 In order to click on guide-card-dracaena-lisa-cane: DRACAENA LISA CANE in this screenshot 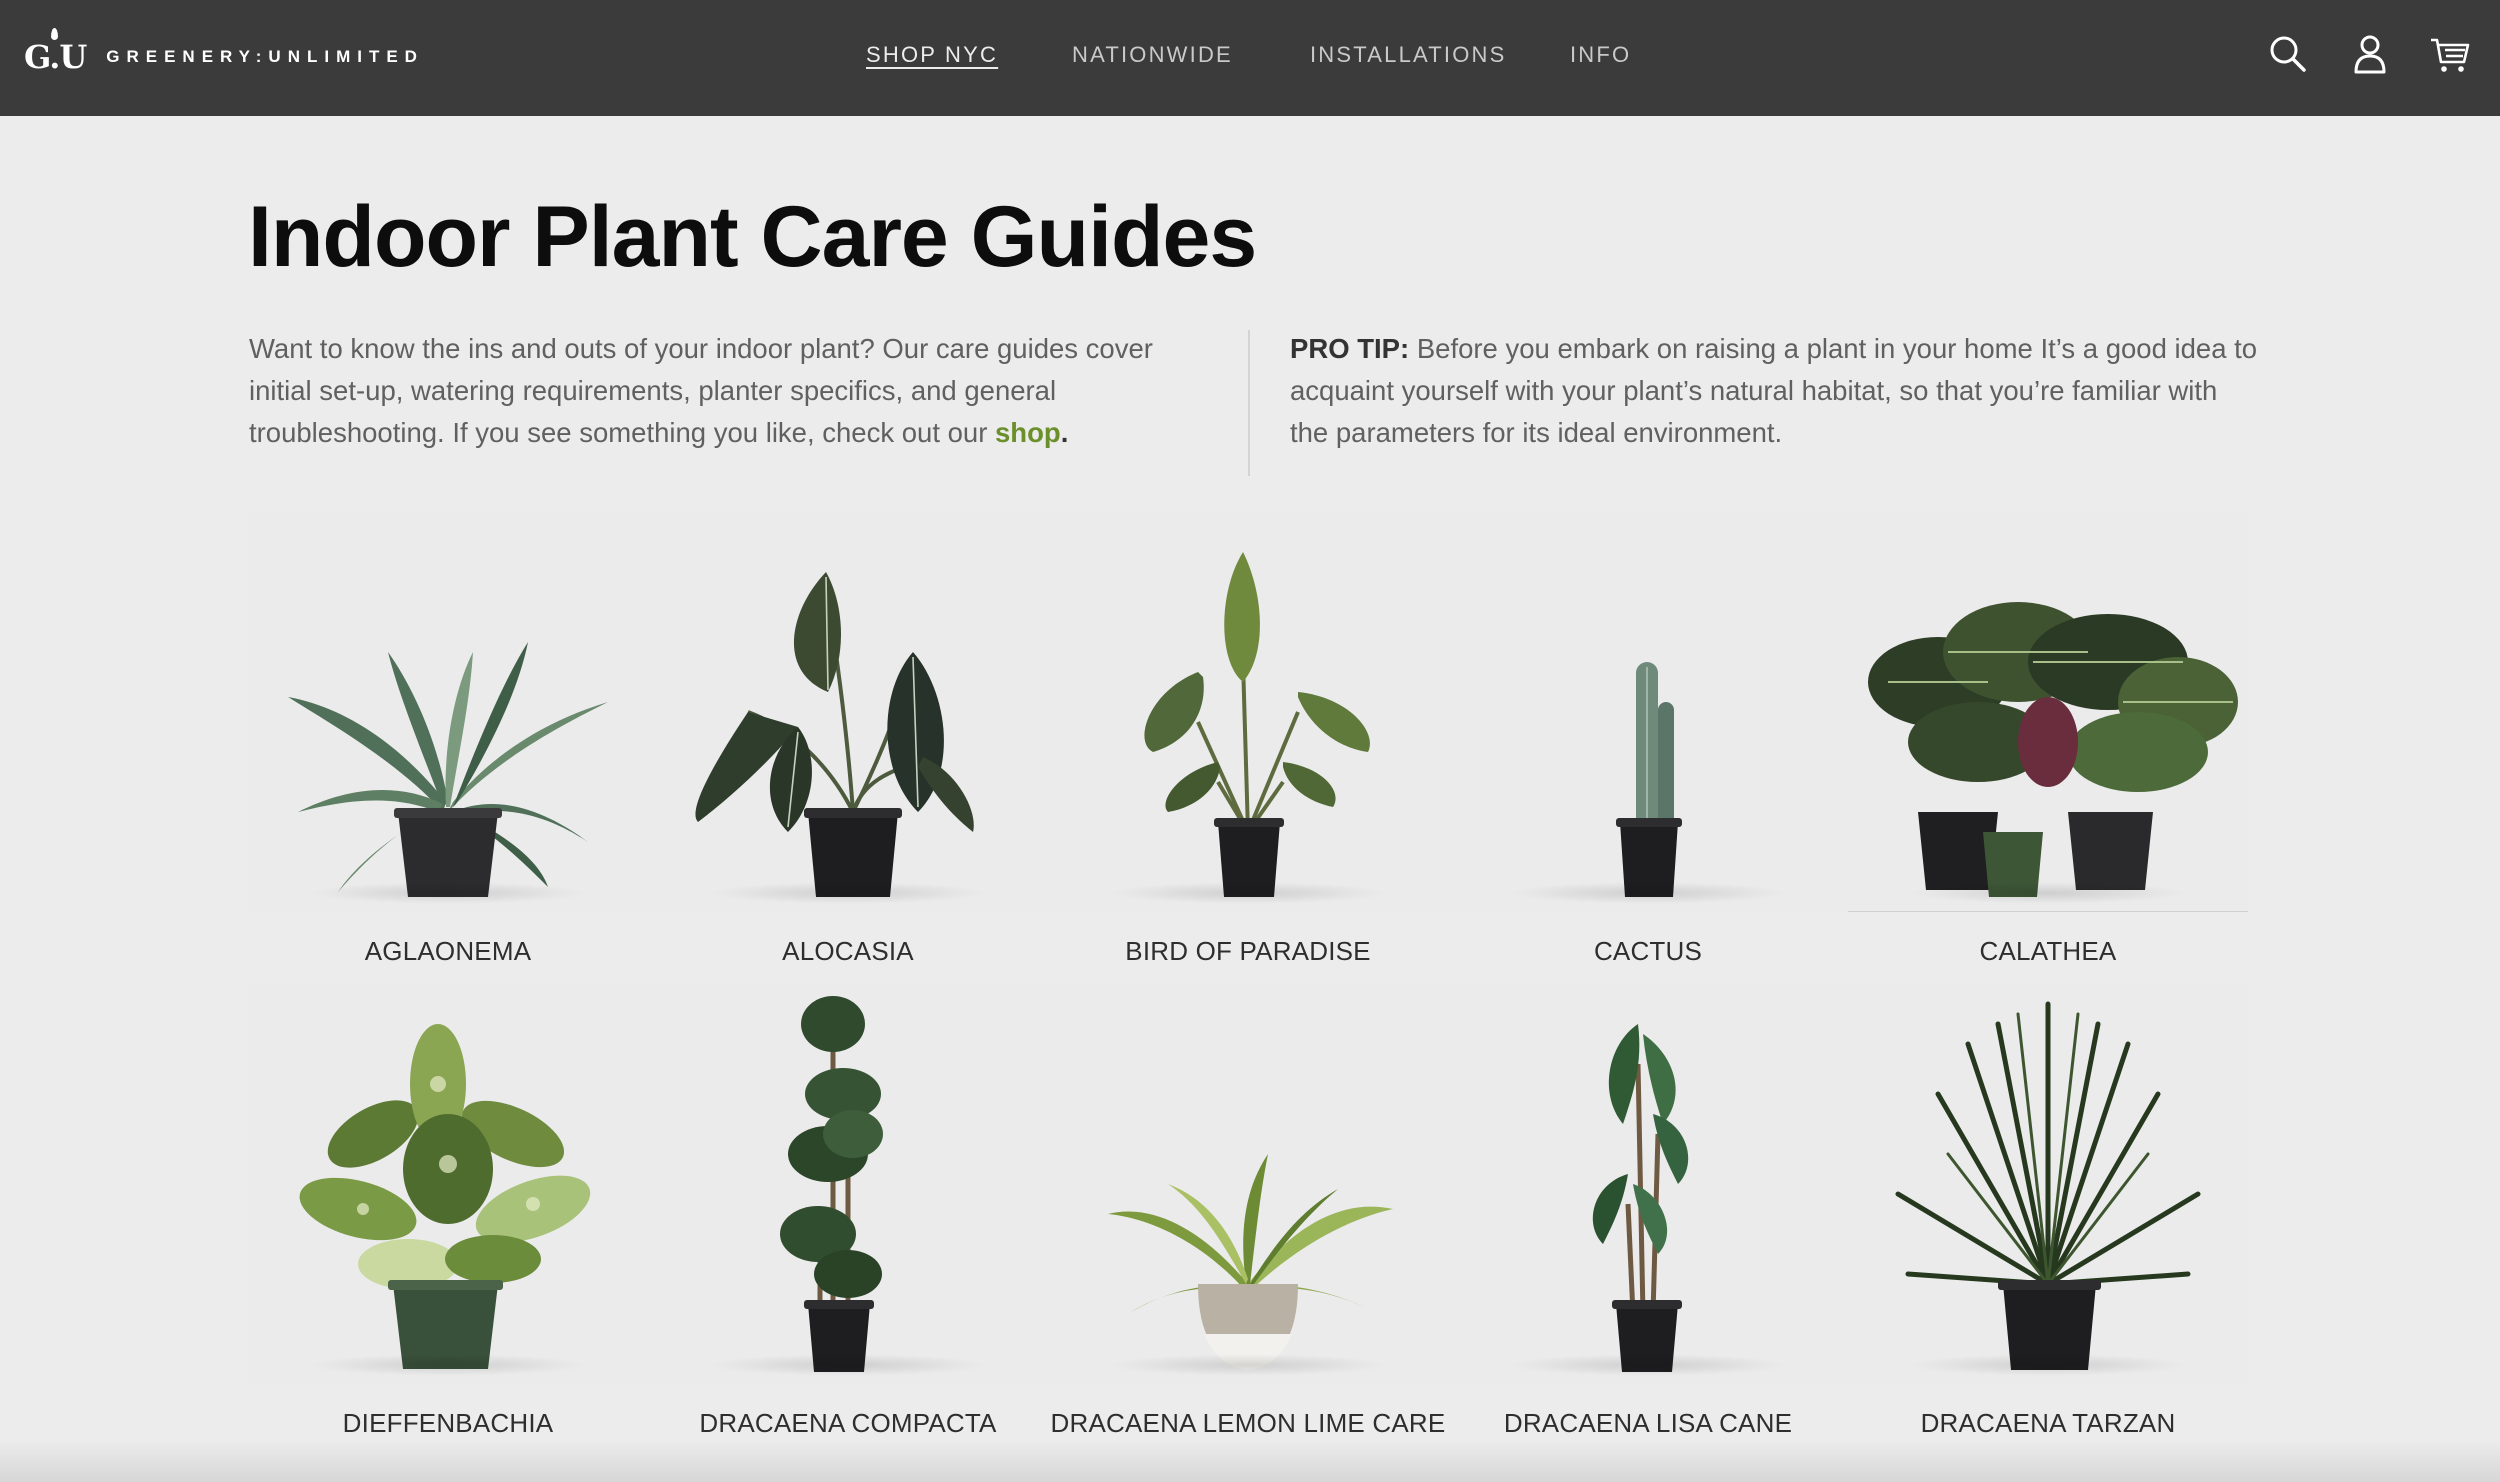, I will do `click(1648, 1220)`.